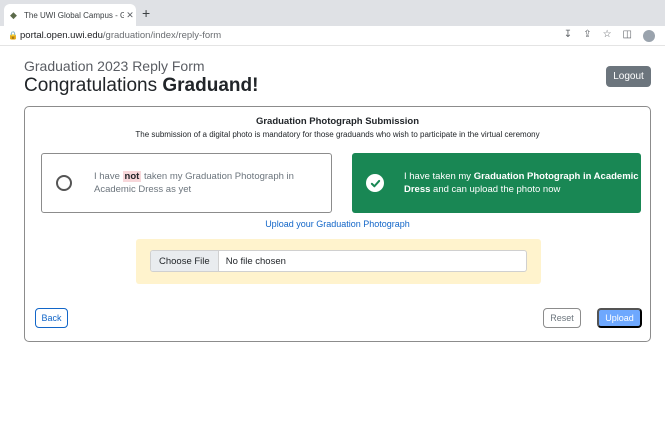 This screenshot has width=665, height=446. I want to click on browser-tab: ◆ The UWI Global Campus - Grad ✕, so click(70, 15).